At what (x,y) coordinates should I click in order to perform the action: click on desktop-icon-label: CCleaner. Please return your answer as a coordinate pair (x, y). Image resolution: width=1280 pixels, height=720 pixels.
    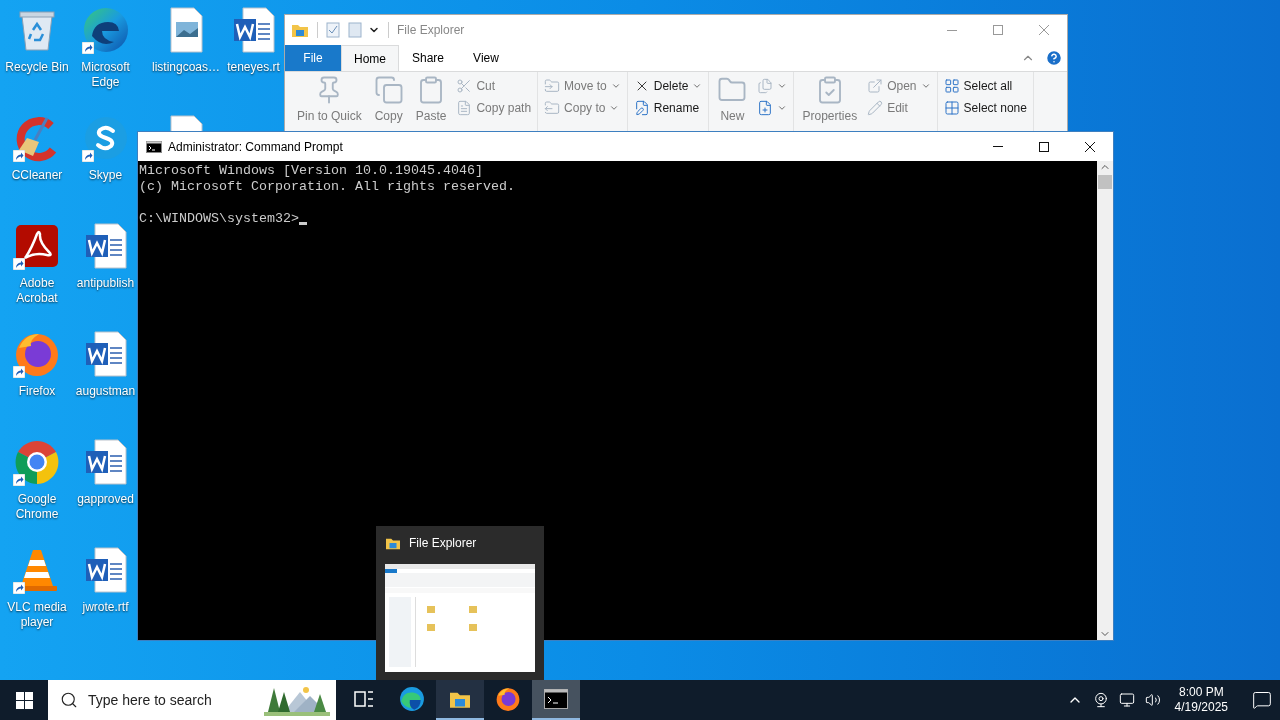
    Looking at the image, I should click on (37, 175).